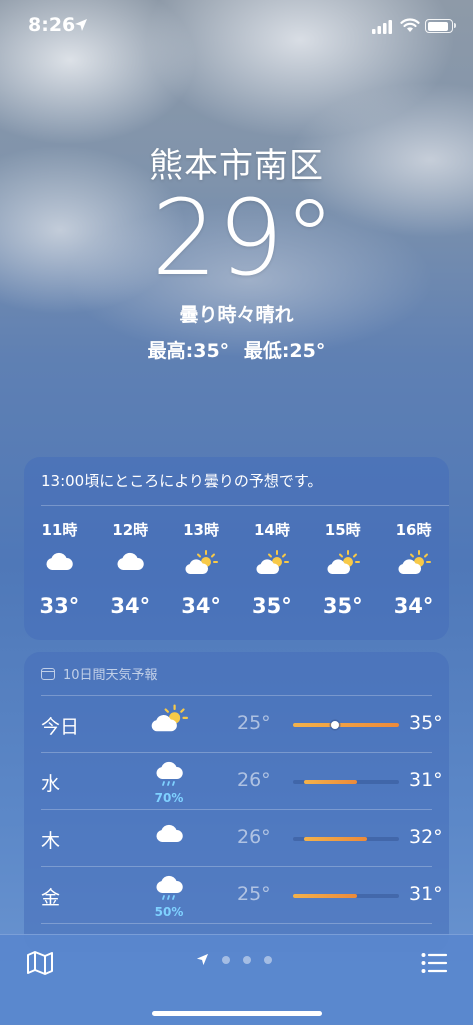 Image resolution: width=473 pixels, height=1025 pixels. What do you see at coordinates (81, 25) in the screenshot?
I see `location-arrow-icon` at bounding box center [81, 25].